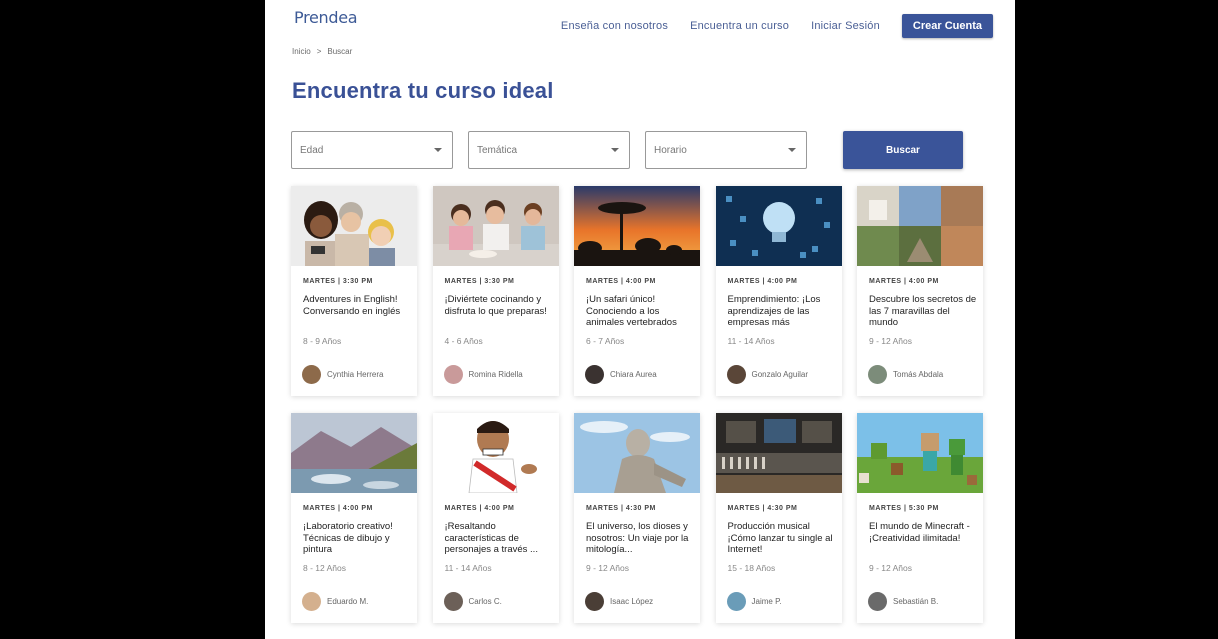 The image size is (1218, 639). I want to click on teacher: Carlos C., so click(472, 601).